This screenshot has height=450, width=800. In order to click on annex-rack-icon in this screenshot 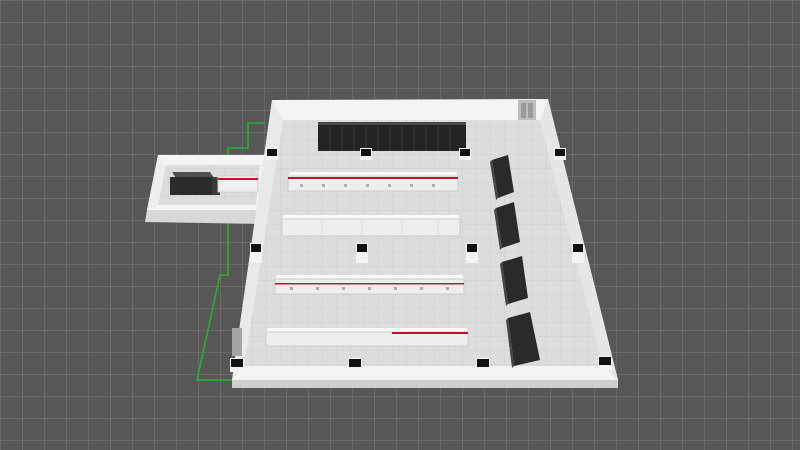, I will do `click(238, 184)`.